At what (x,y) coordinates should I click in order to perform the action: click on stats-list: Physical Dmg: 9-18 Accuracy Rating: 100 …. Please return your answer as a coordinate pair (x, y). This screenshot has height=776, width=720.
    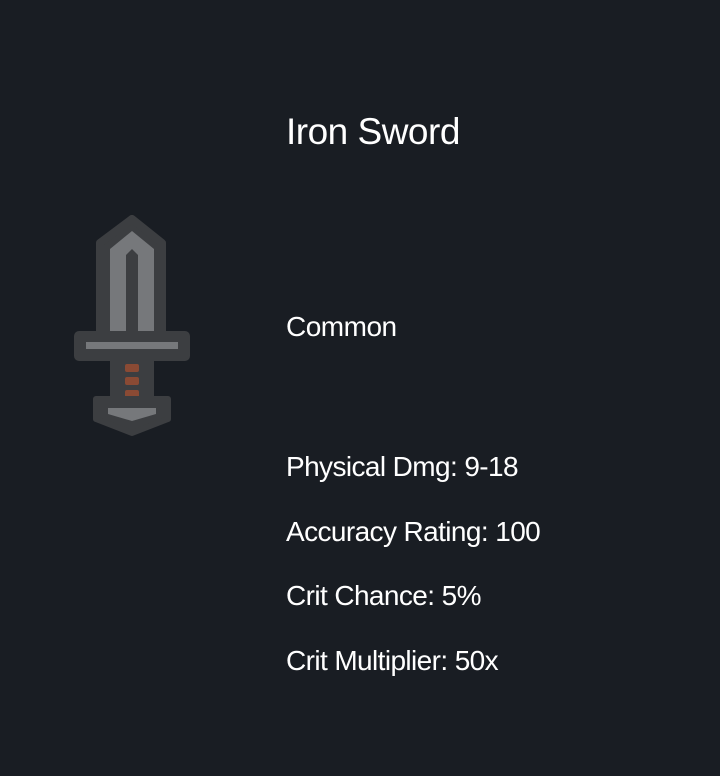
    Looking at the image, I should click on (413, 579).